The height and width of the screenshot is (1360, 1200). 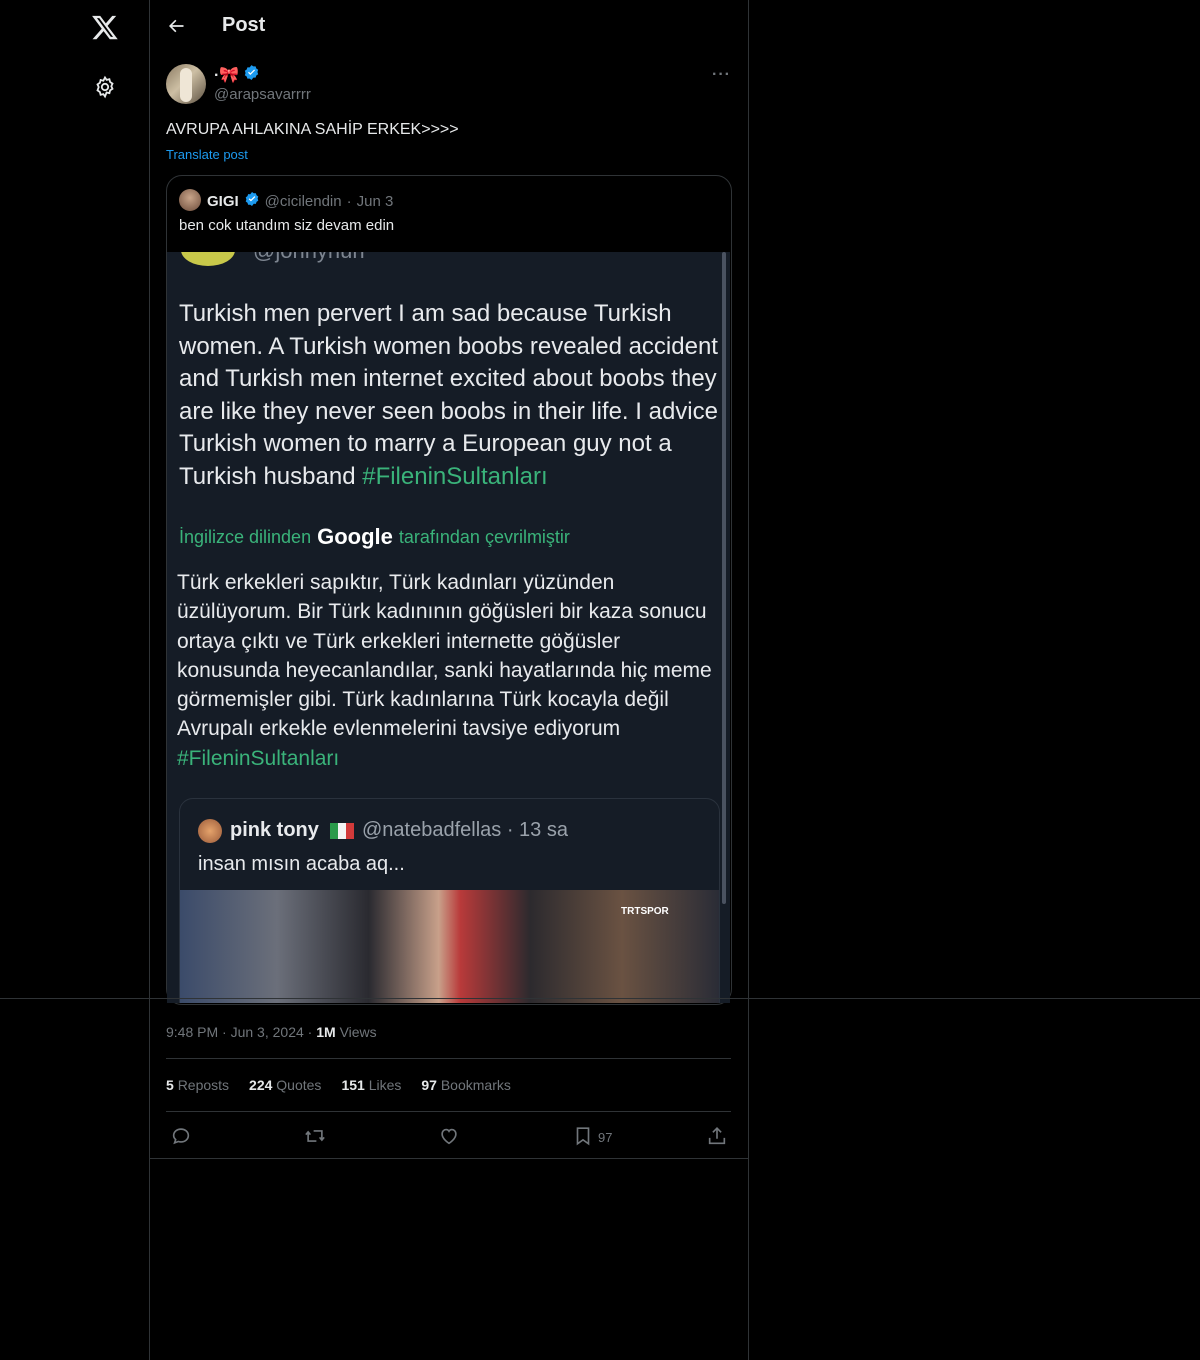 I want to click on media-translated-prefix: İngilizce dilinden, so click(x=245, y=536).